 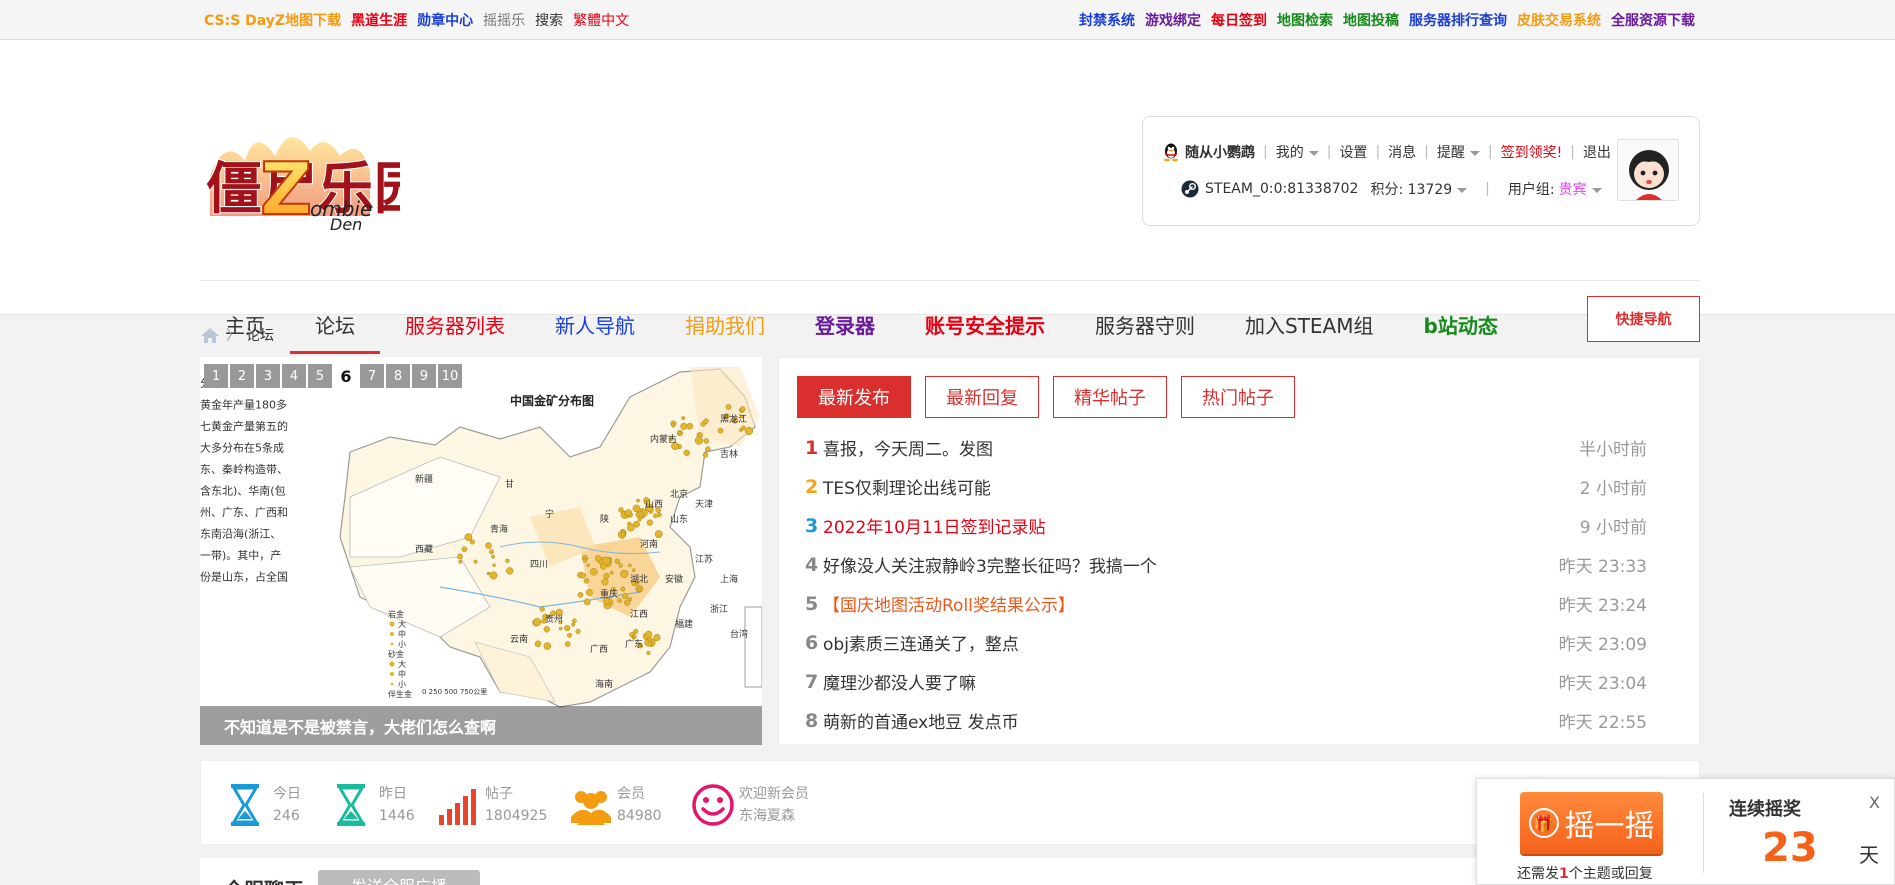 What do you see at coordinates (272, 20) in the screenshot?
I see `top-link-0: CS:S DayZ地图下载` at bounding box center [272, 20].